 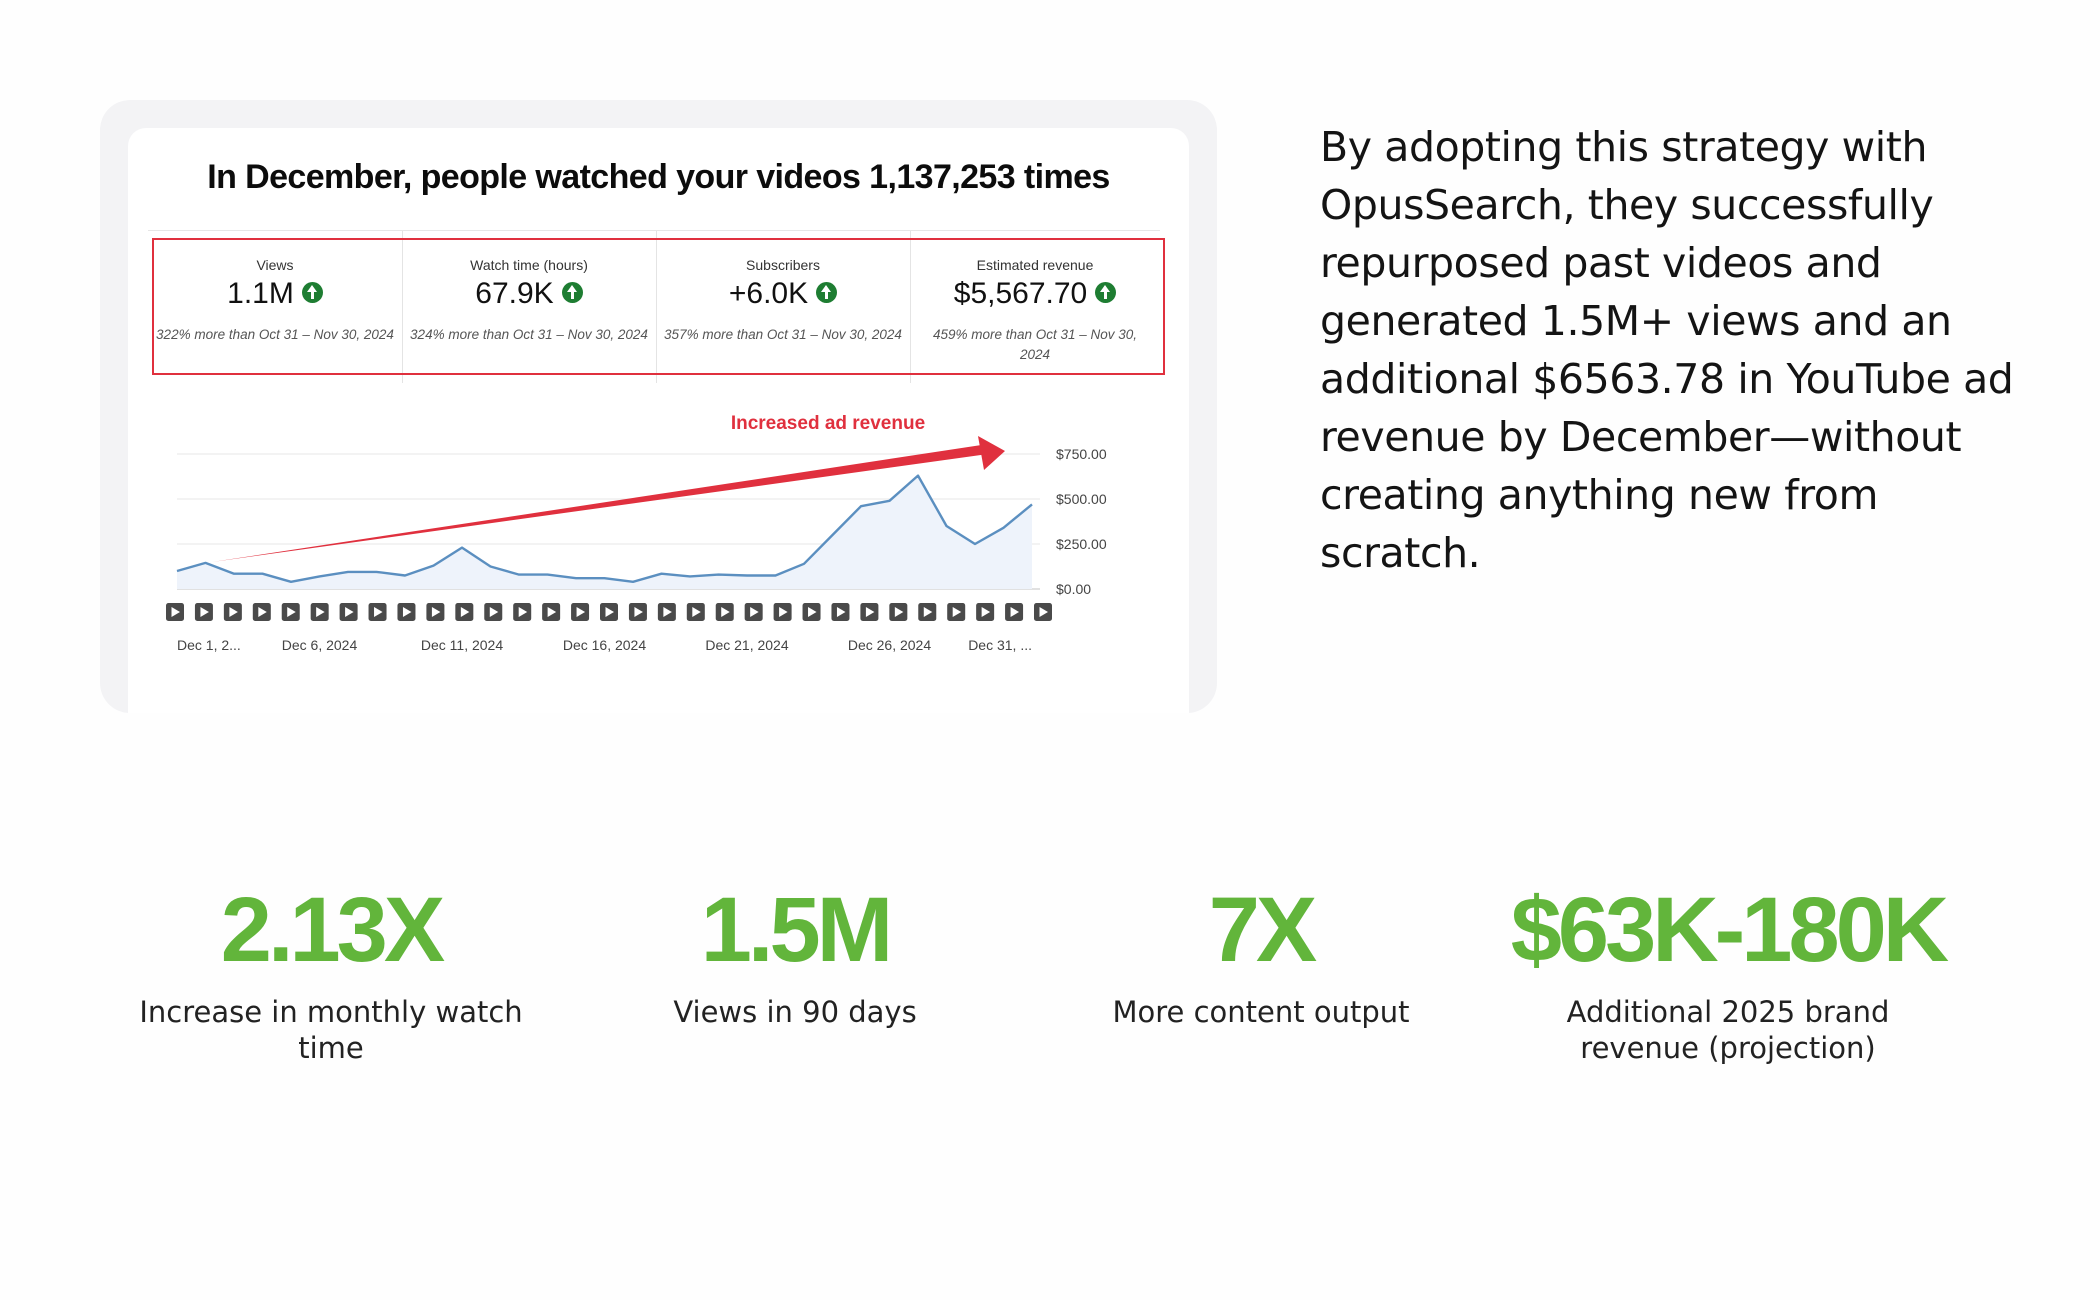 What do you see at coordinates (889, 645) in the screenshot?
I see `x-tick-label: Dec 26, 2024` at bounding box center [889, 645].